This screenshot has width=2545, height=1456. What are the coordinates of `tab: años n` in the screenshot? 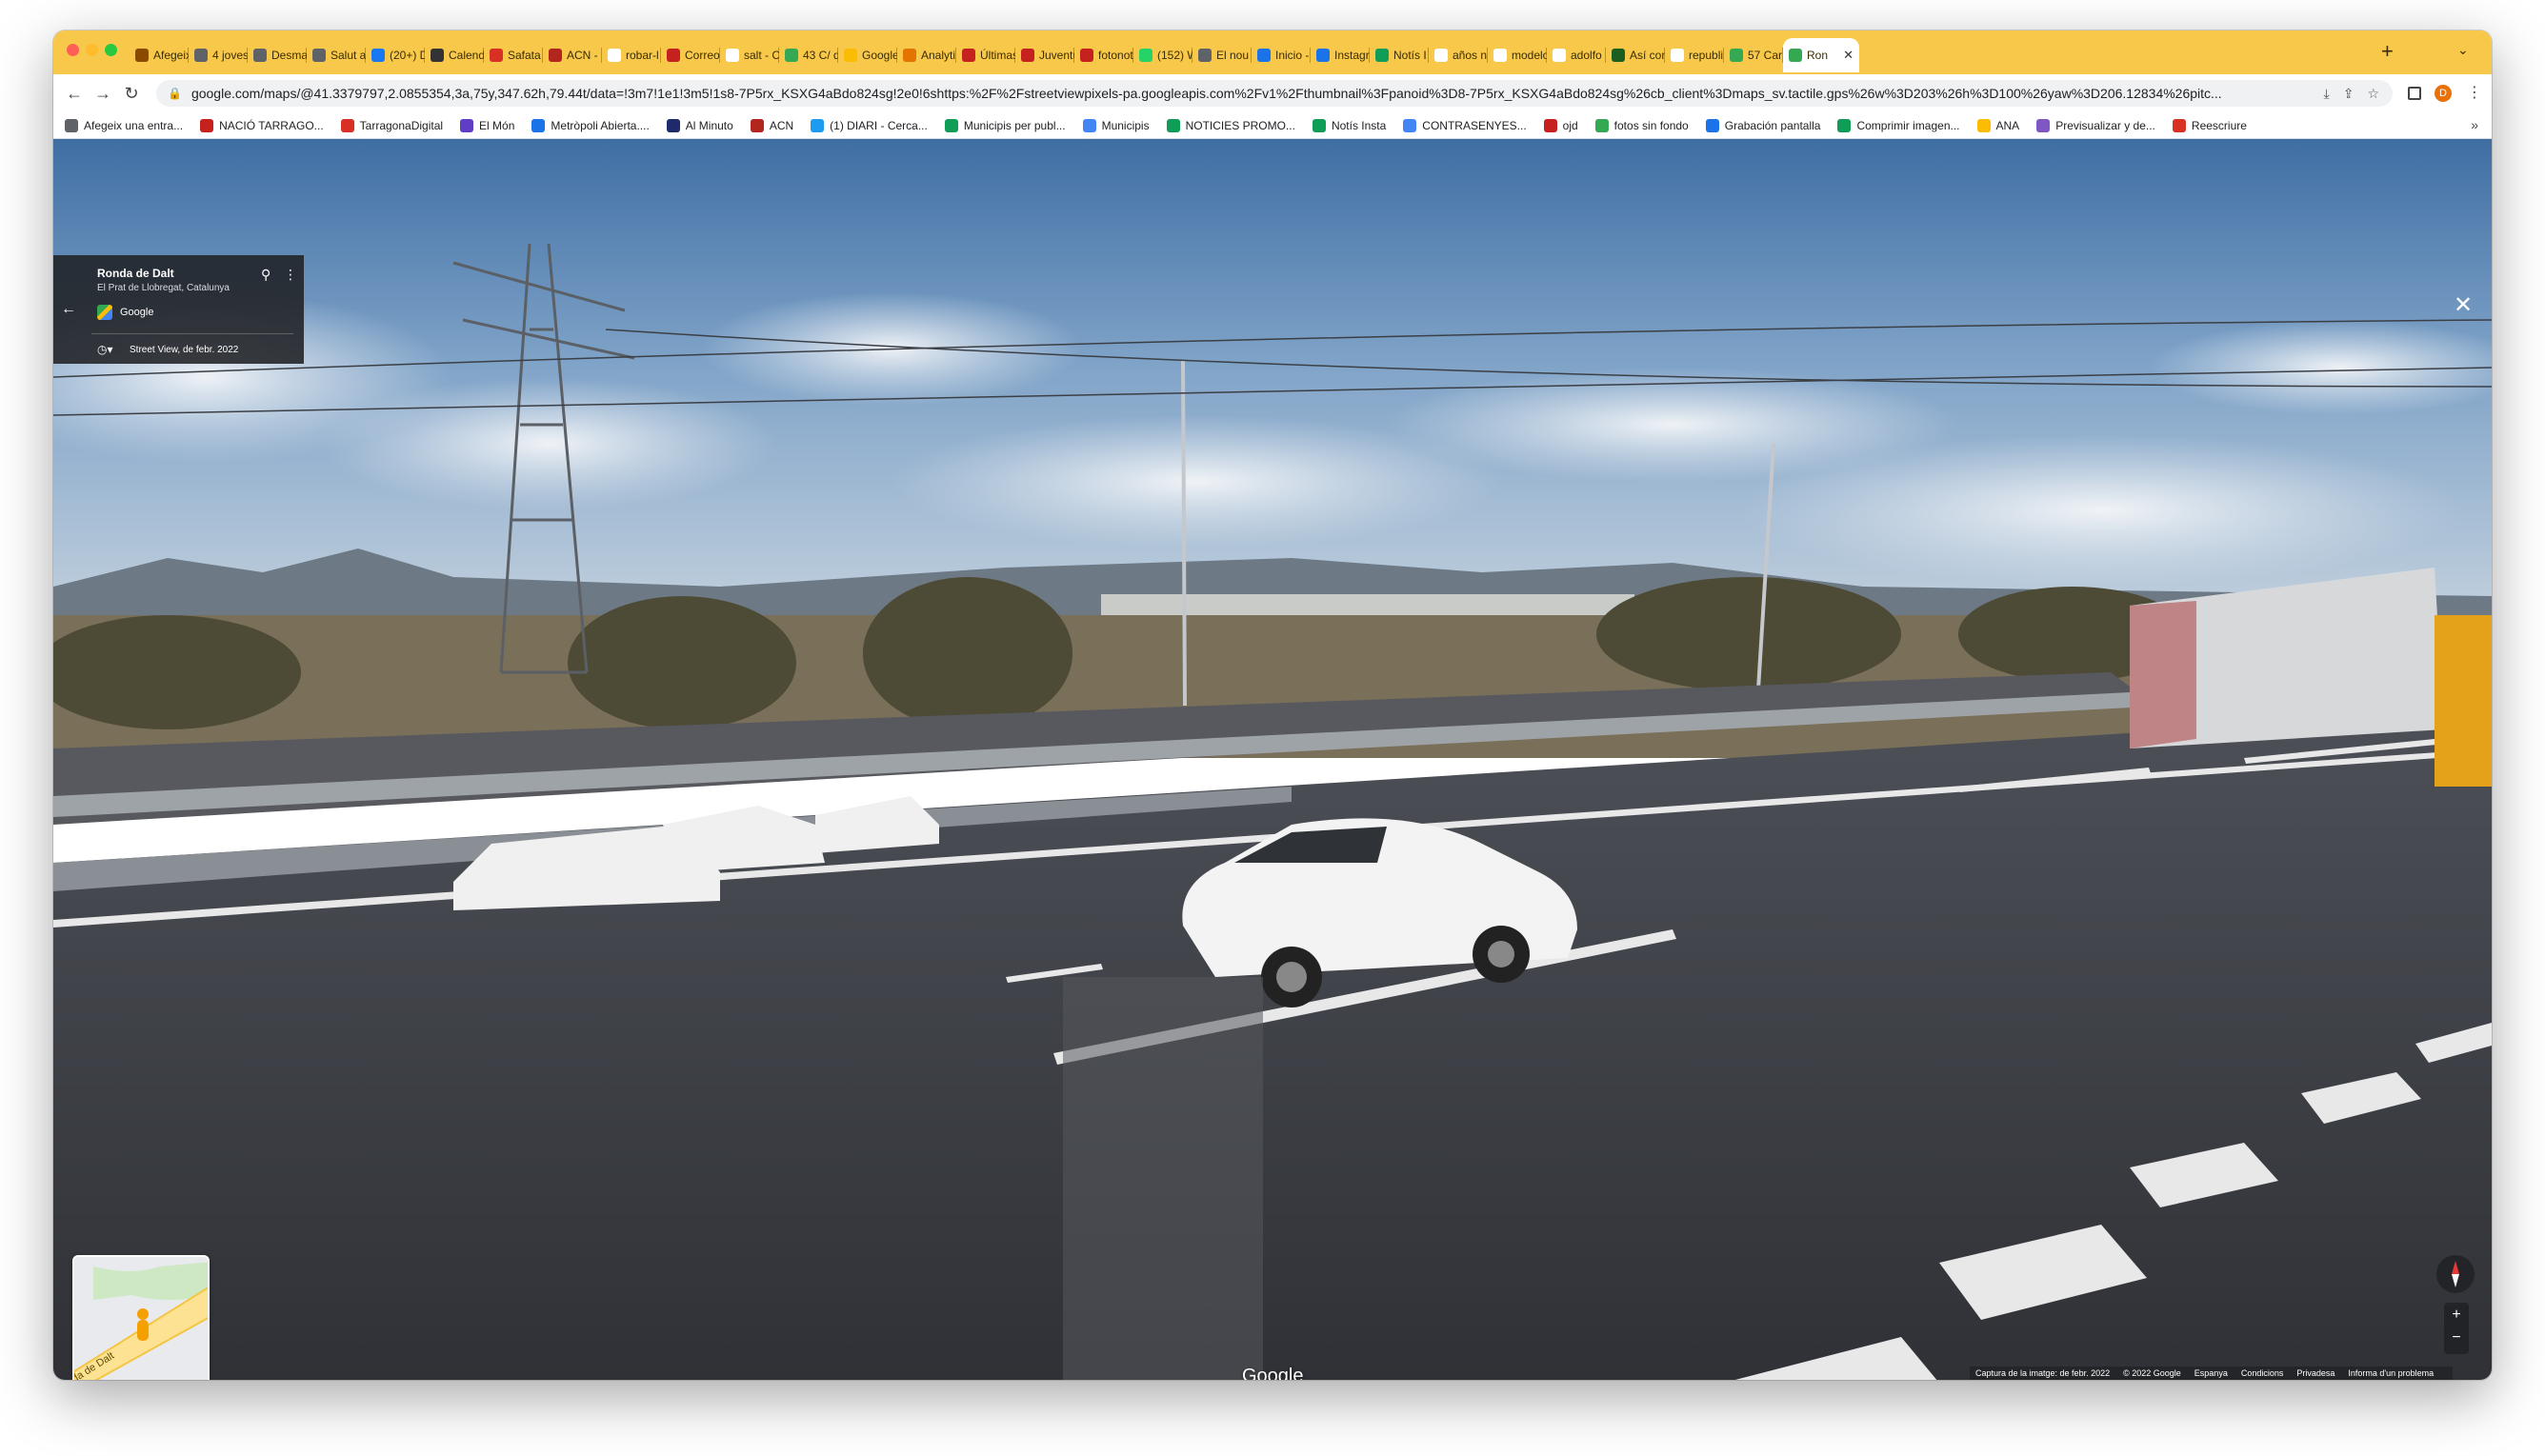 It's located at (1458, 55).